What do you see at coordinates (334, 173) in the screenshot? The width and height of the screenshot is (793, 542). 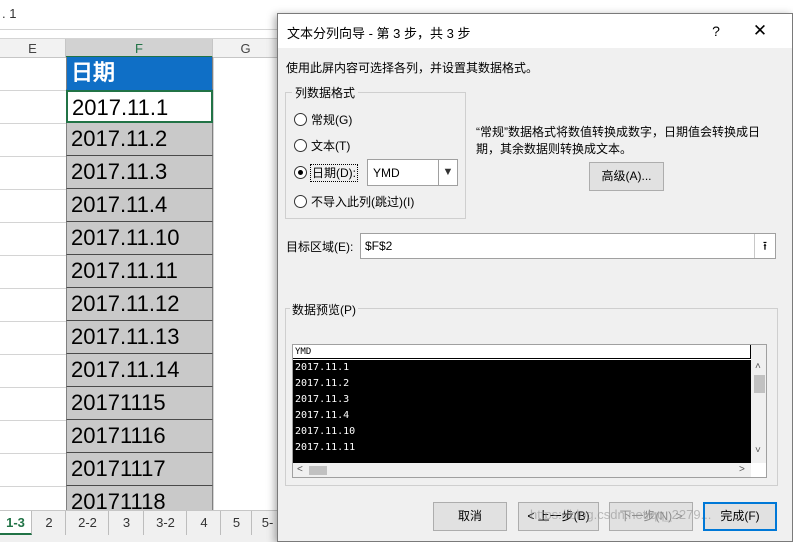 I see `radio-date-label: 日期(D):` at bounding box center [334, 173].